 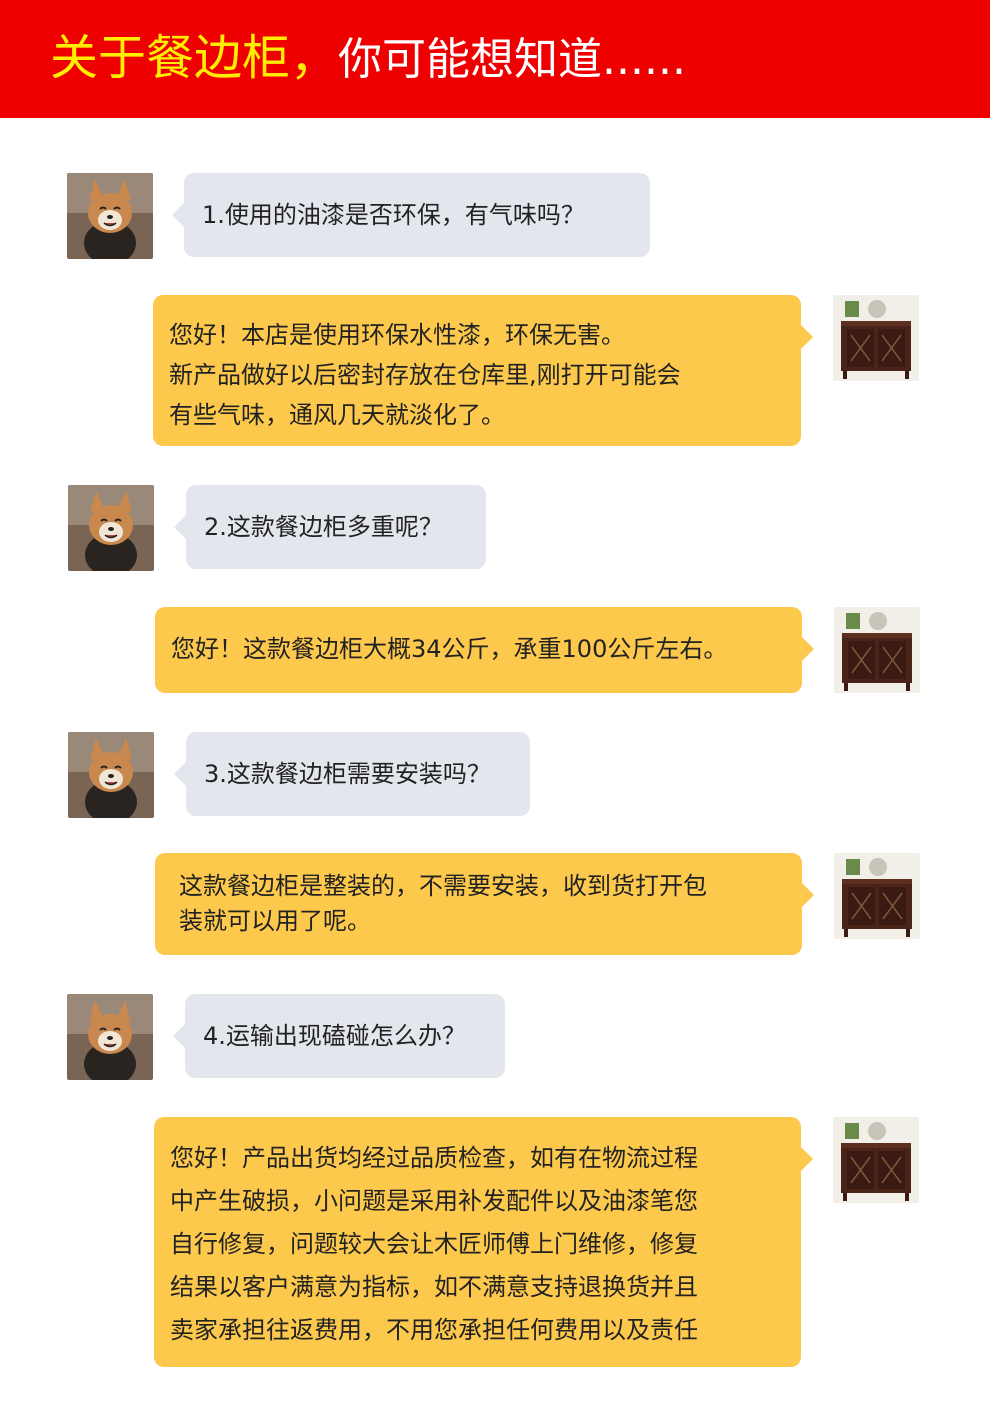 I want to click on answer-line: 这款餐边柜是整装的，不需要安装，收到货打开包, so click(x=443, y=886).